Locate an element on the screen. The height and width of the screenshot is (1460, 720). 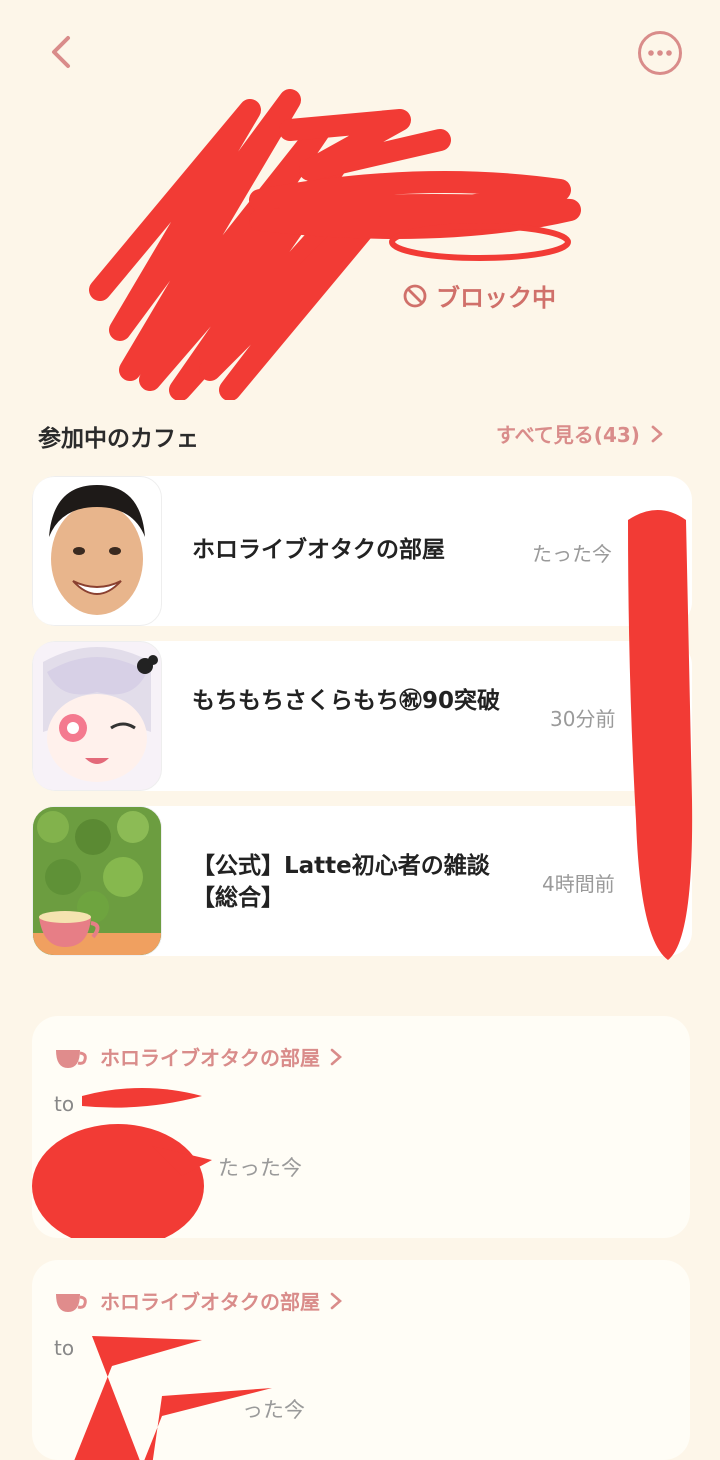
block-icon is located at coordinates (415, 295).